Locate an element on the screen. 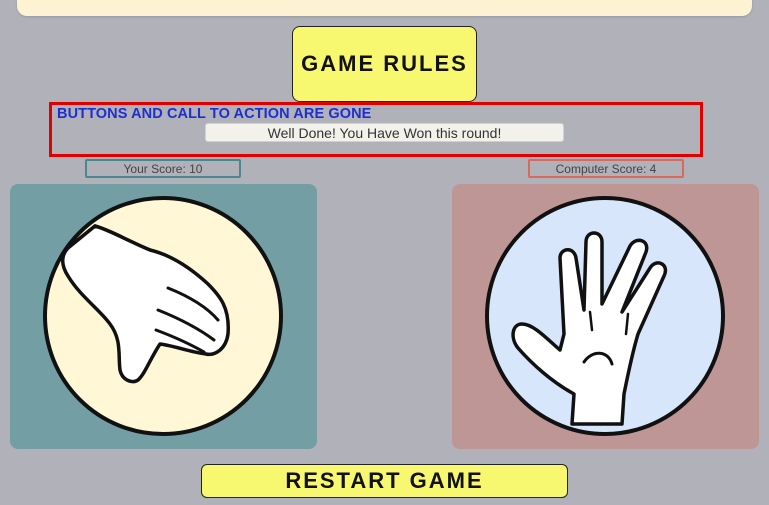  annotation-text: BUTTONS AND CALL TO ACTION ARE GONE is located at coordinates (214, 114).